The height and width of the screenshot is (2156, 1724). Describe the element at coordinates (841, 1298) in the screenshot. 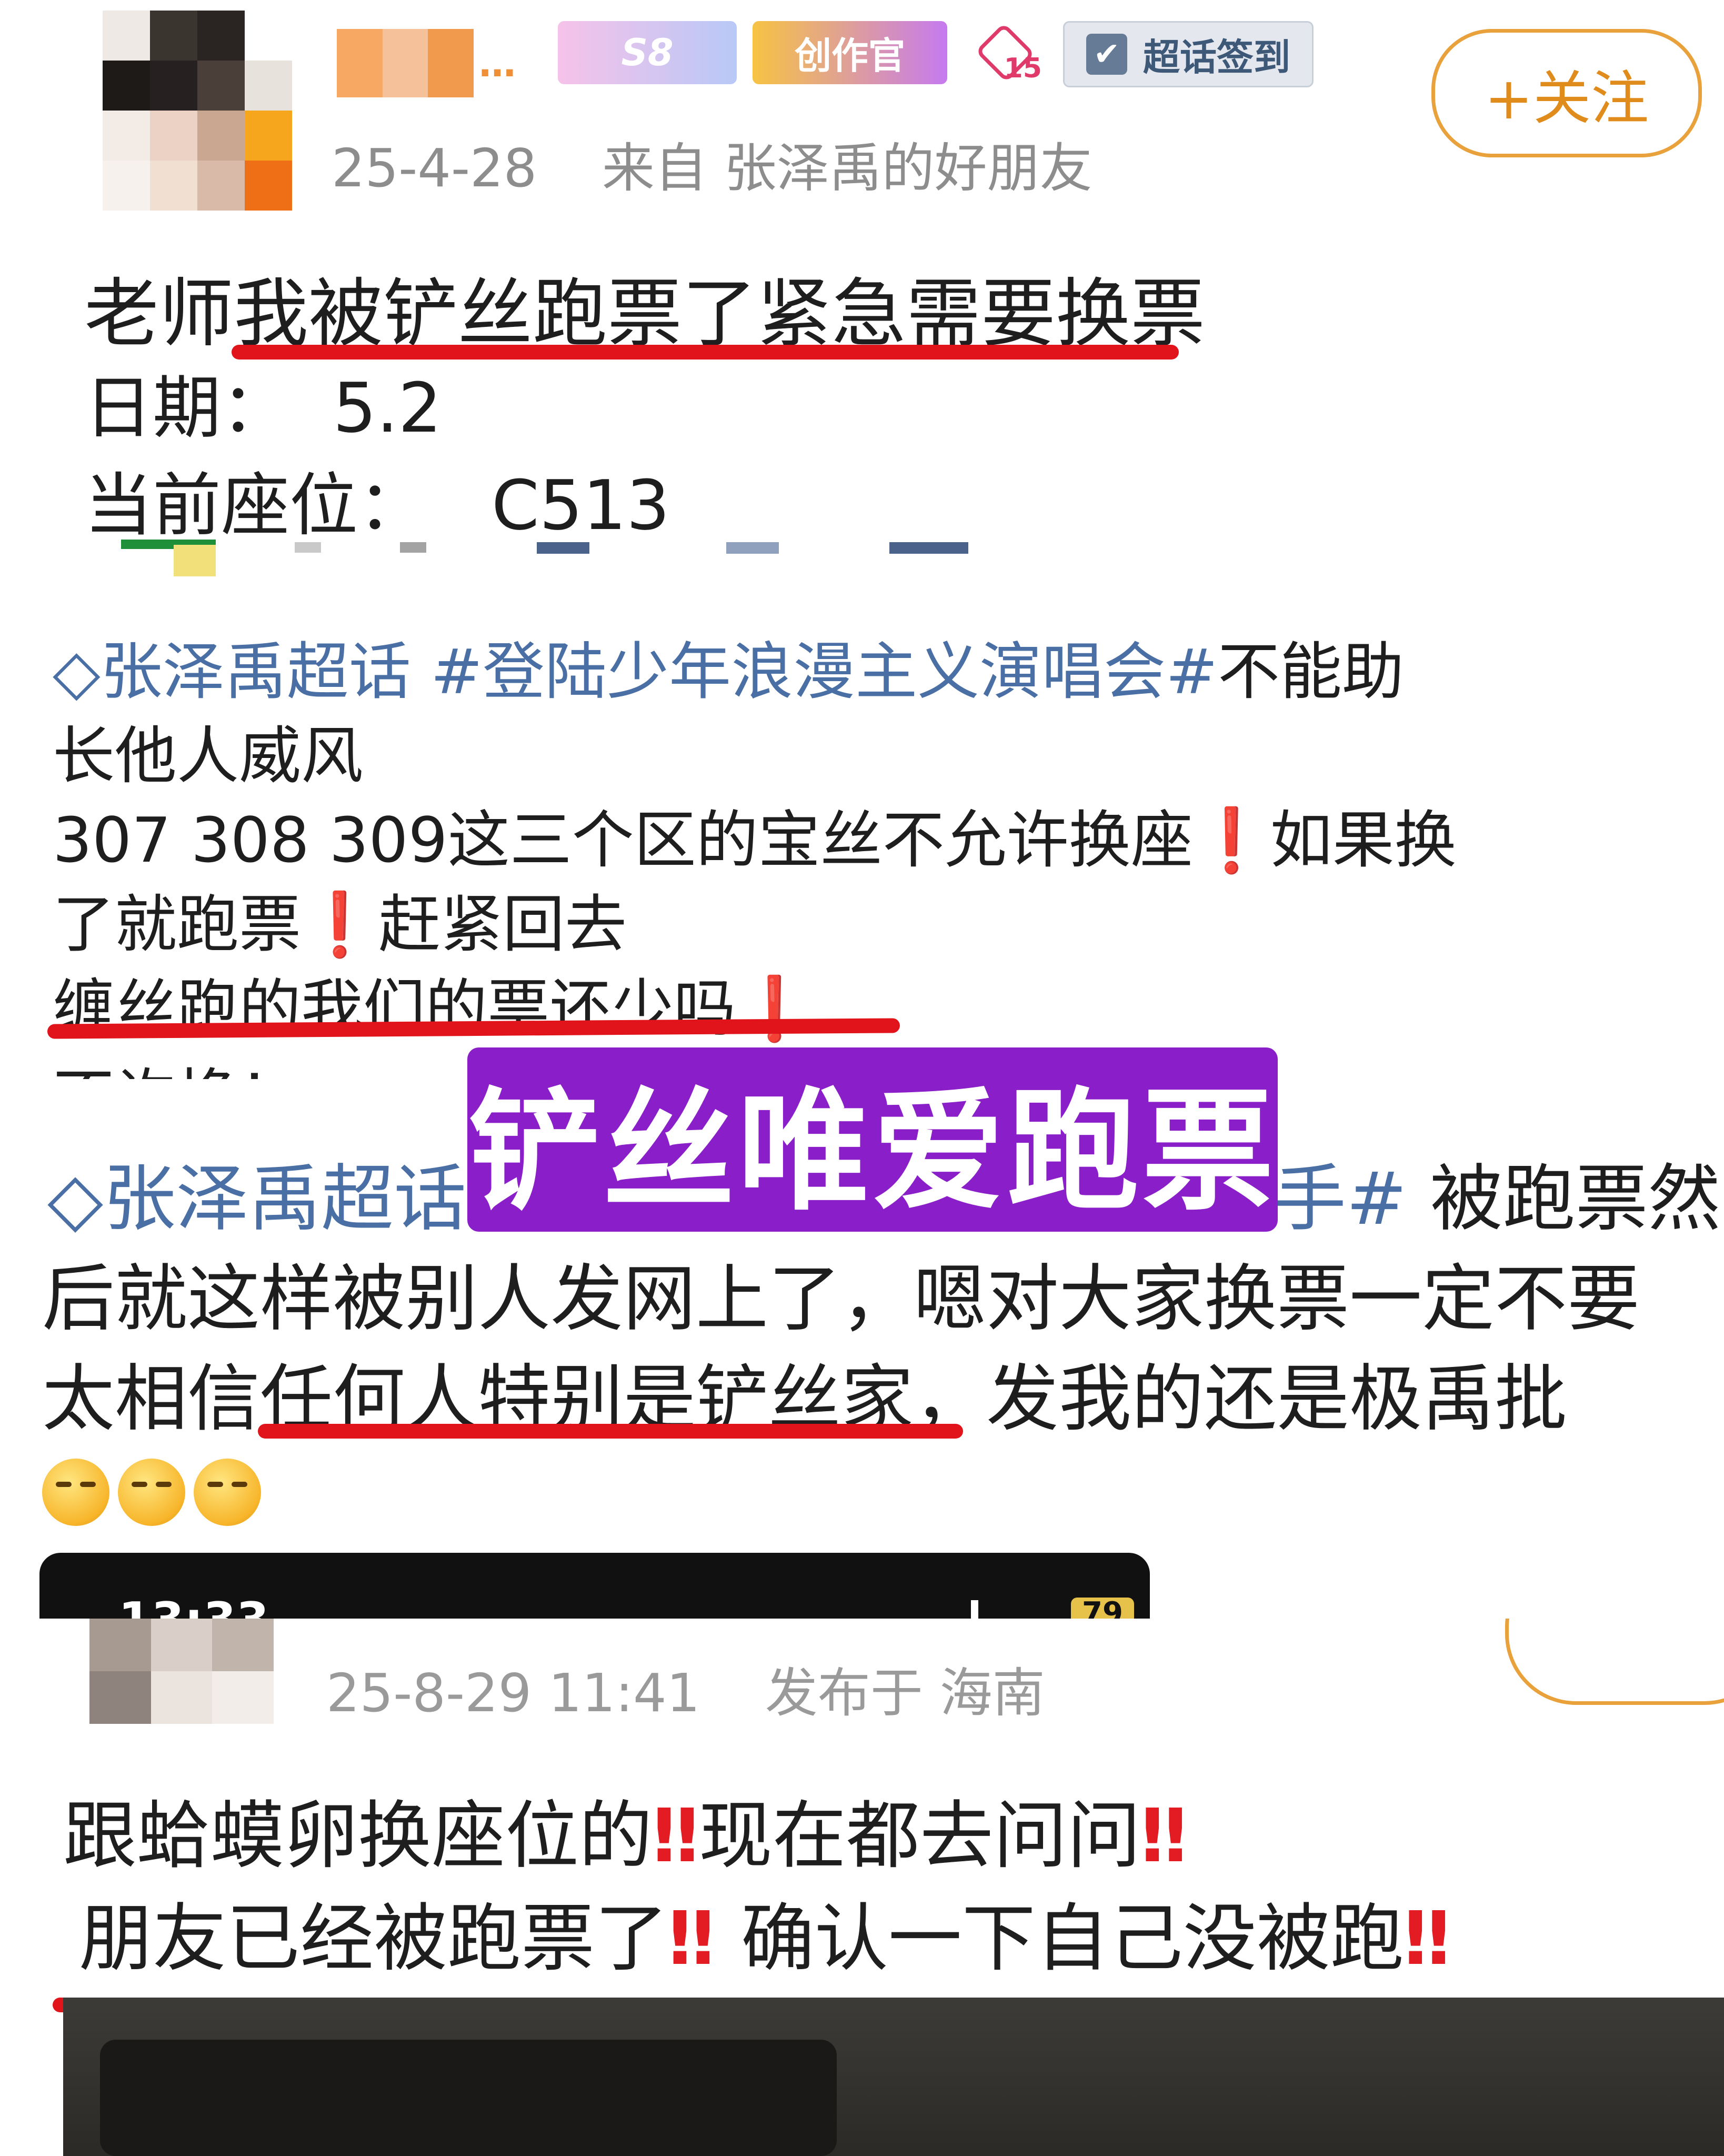

I see `post-text-line: 后就这样被别人发网上了，嗯对大家换票一定不要` at that location.